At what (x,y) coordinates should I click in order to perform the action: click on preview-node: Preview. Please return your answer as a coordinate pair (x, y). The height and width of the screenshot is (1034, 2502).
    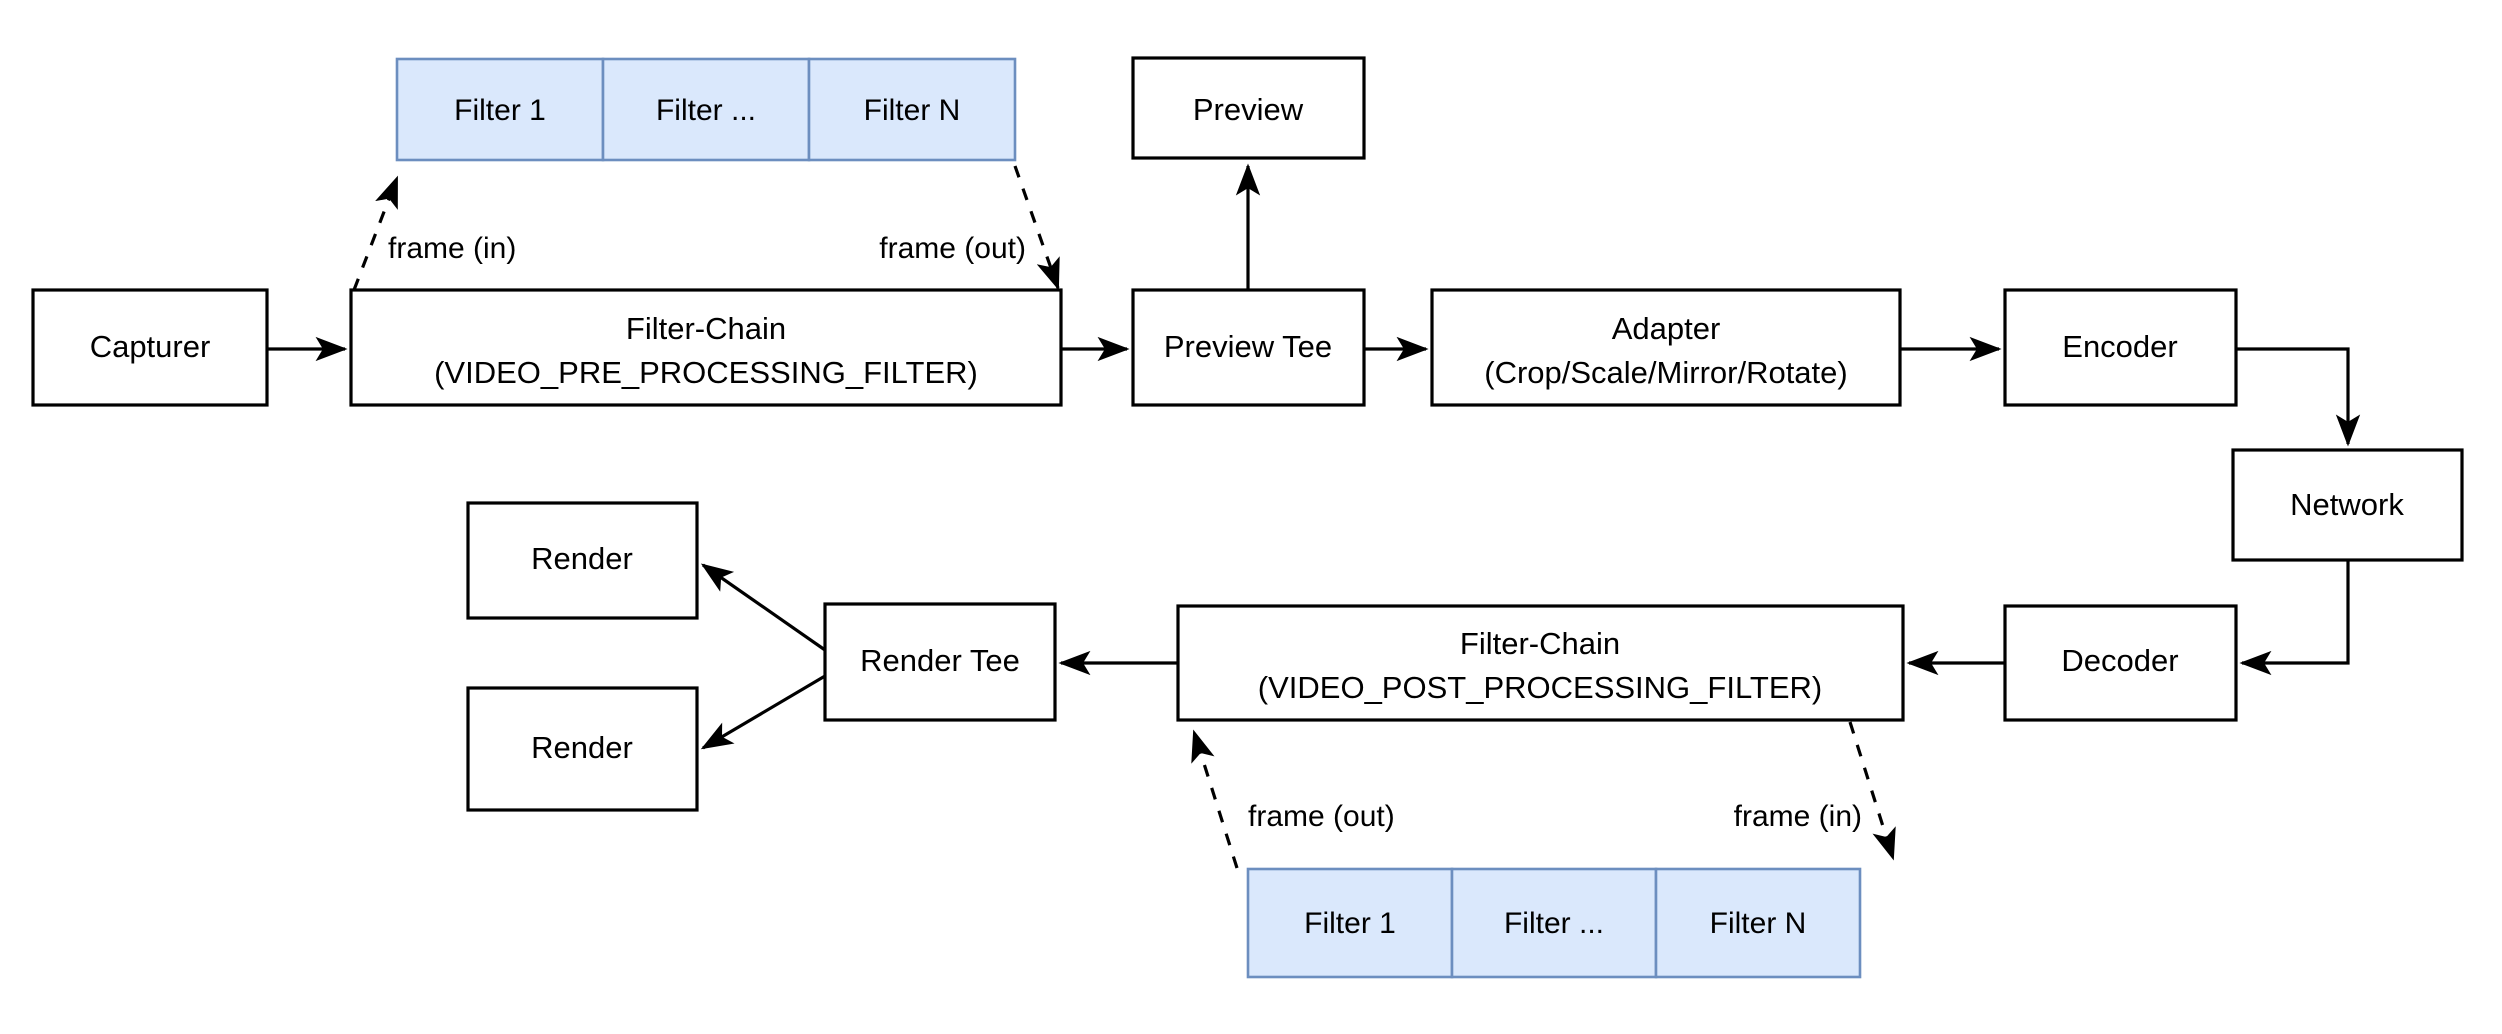
    Looking at the image, I should click on (1248, 108).